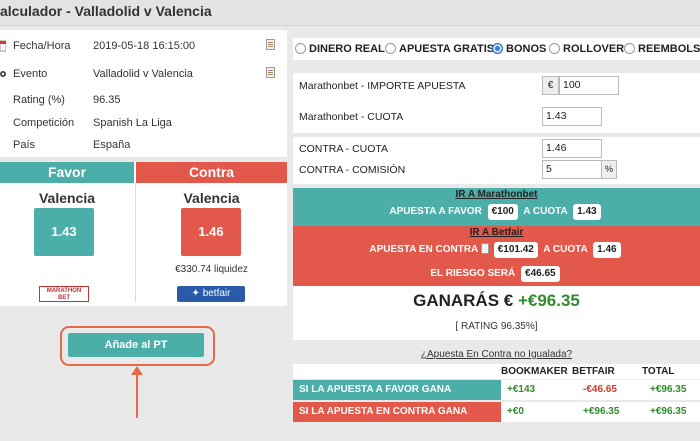 This screenshot has height=441, width=700. I want to click on radio-selected-icon, so click(497, 48).